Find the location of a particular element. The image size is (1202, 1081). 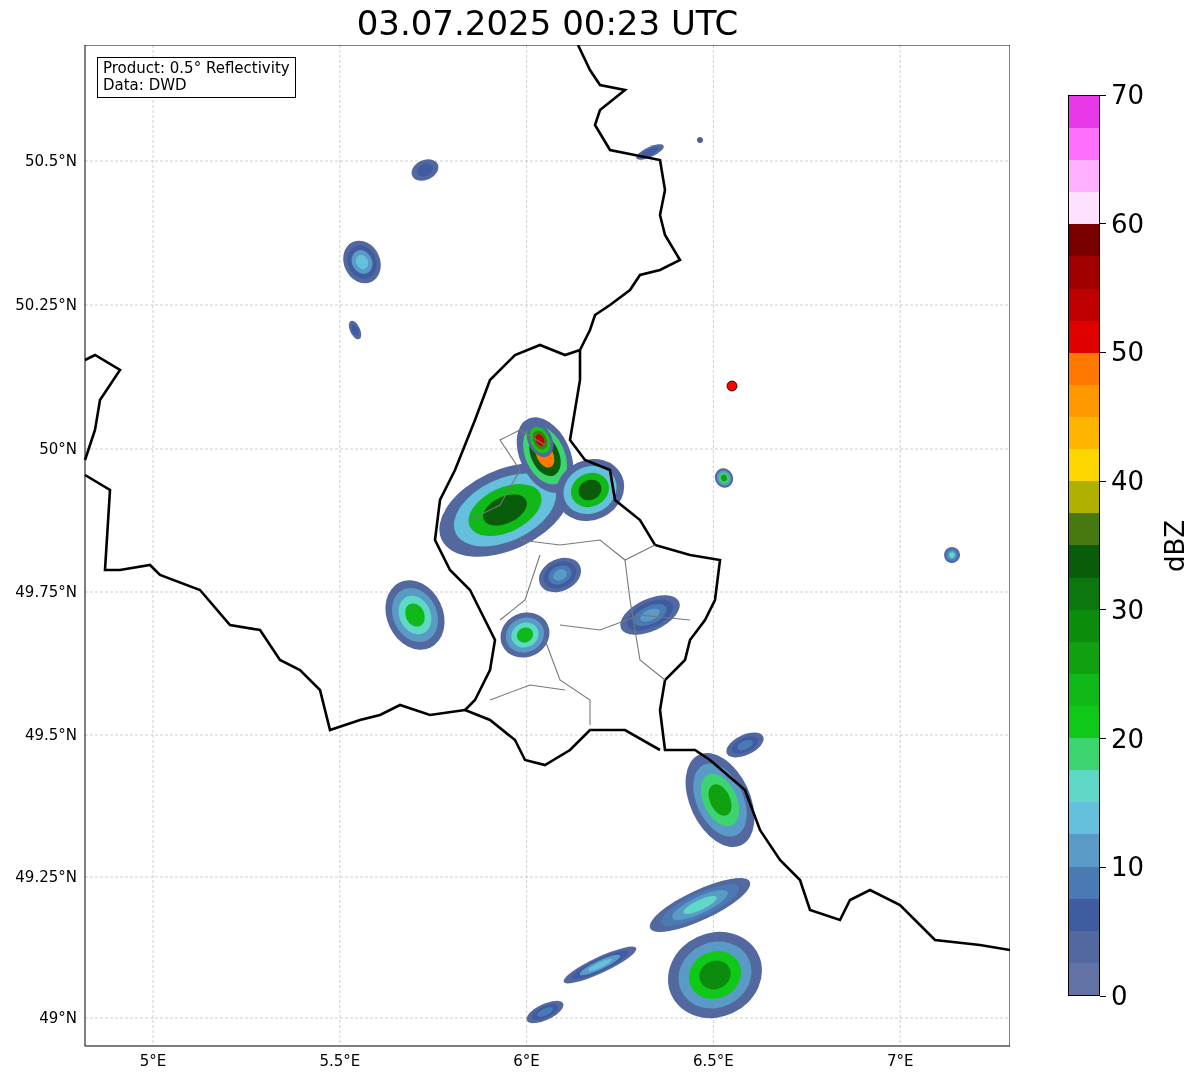

scale-label: 10 is located at coordinates (1128, 867).